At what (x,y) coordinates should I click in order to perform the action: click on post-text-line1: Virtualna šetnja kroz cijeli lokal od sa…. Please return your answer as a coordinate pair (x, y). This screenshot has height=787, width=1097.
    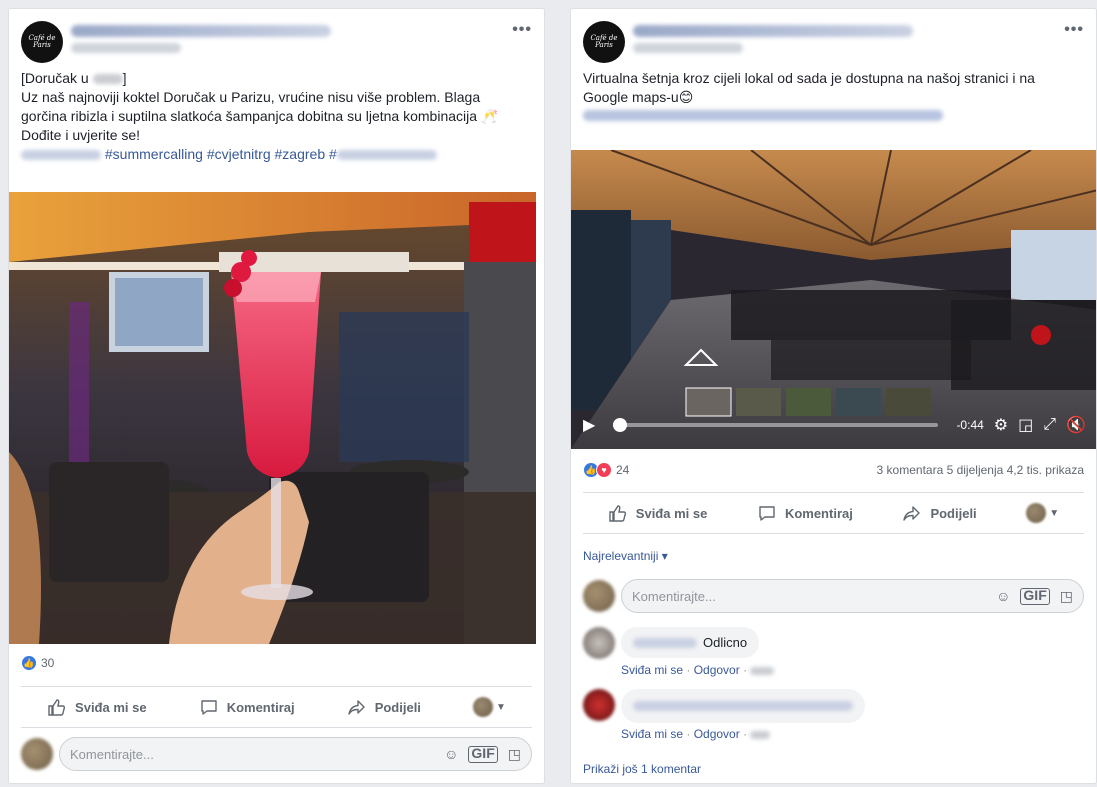
    Looking at the image, I should click on (809, 78).